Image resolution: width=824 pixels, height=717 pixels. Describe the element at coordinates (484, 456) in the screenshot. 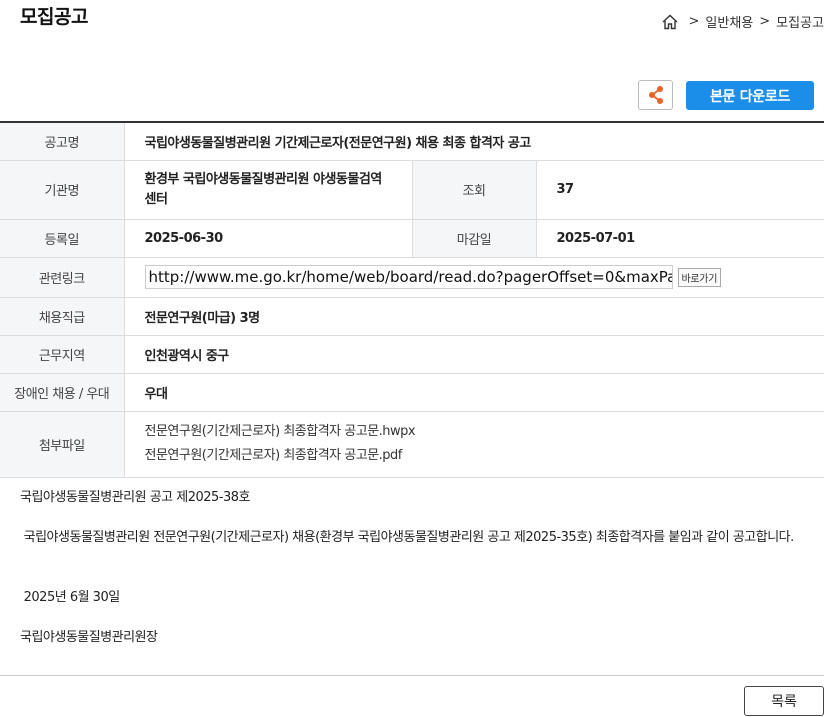

I see `attachment-link: 전문연구원(기간제근로자) 최종합격자 공고문.pdf` at that location.